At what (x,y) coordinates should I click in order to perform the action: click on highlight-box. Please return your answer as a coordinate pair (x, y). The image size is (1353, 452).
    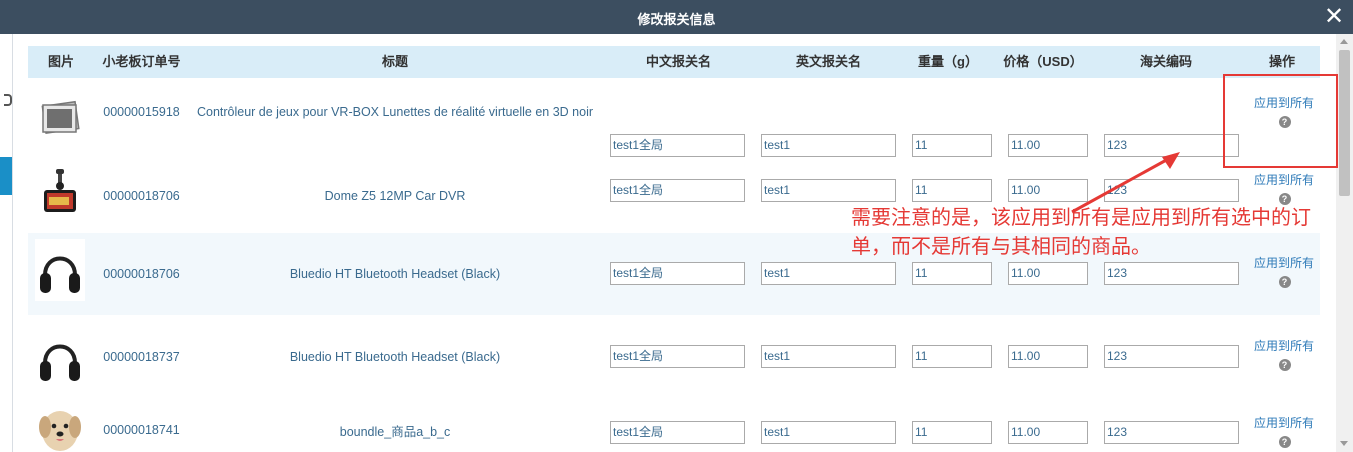
    Looking at the image, I should click on (1280, 121).